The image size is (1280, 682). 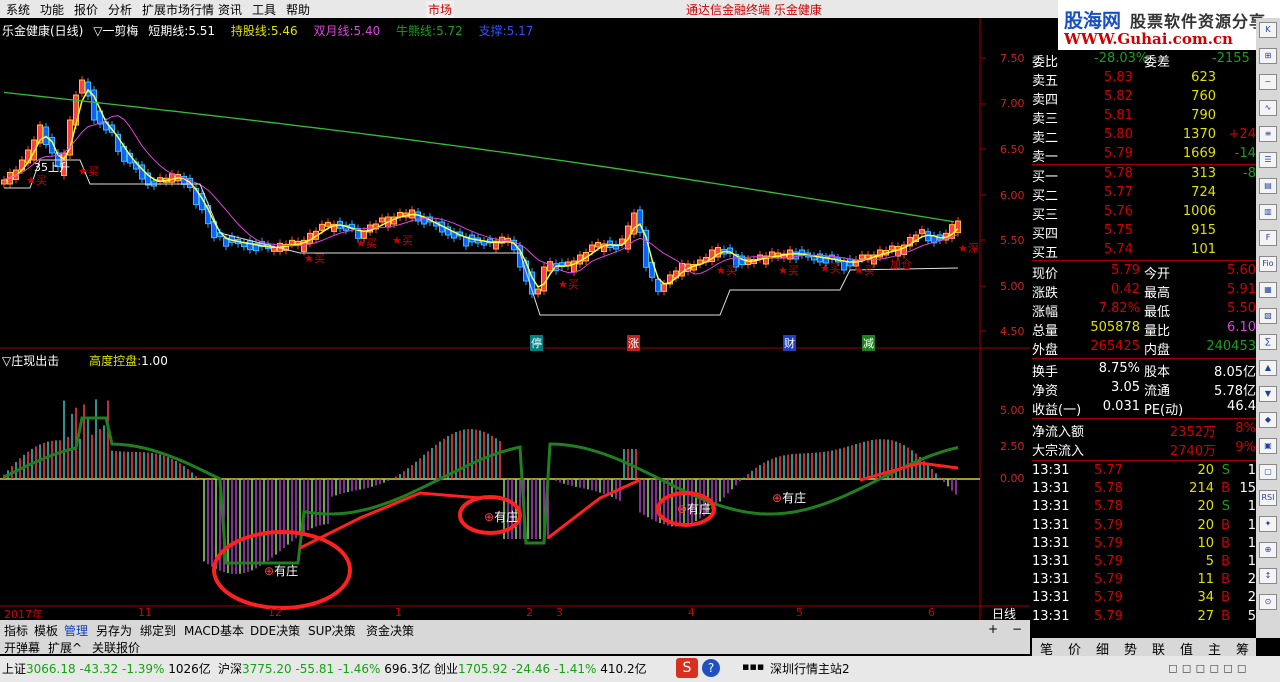 What do you see at coordinates (1268, 524) in the screenshot?
I see `toolbar-icon: ✦` at bounding box center [1268, 524].